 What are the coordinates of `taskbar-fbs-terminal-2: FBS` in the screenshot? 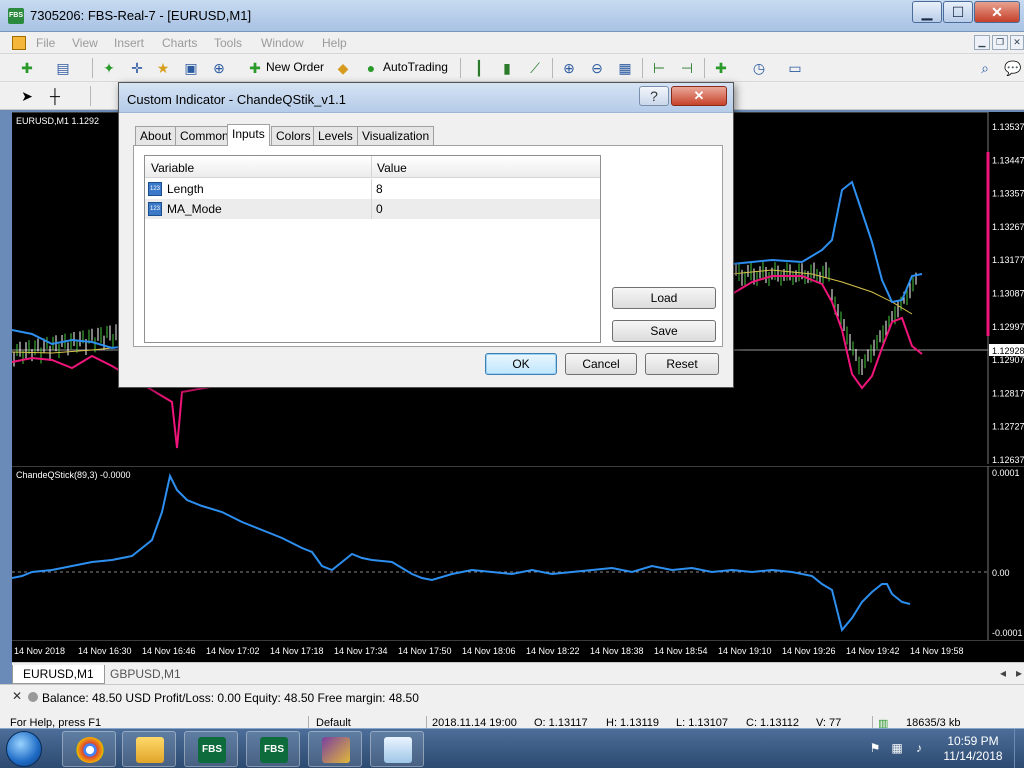 It's located at (273, 749).